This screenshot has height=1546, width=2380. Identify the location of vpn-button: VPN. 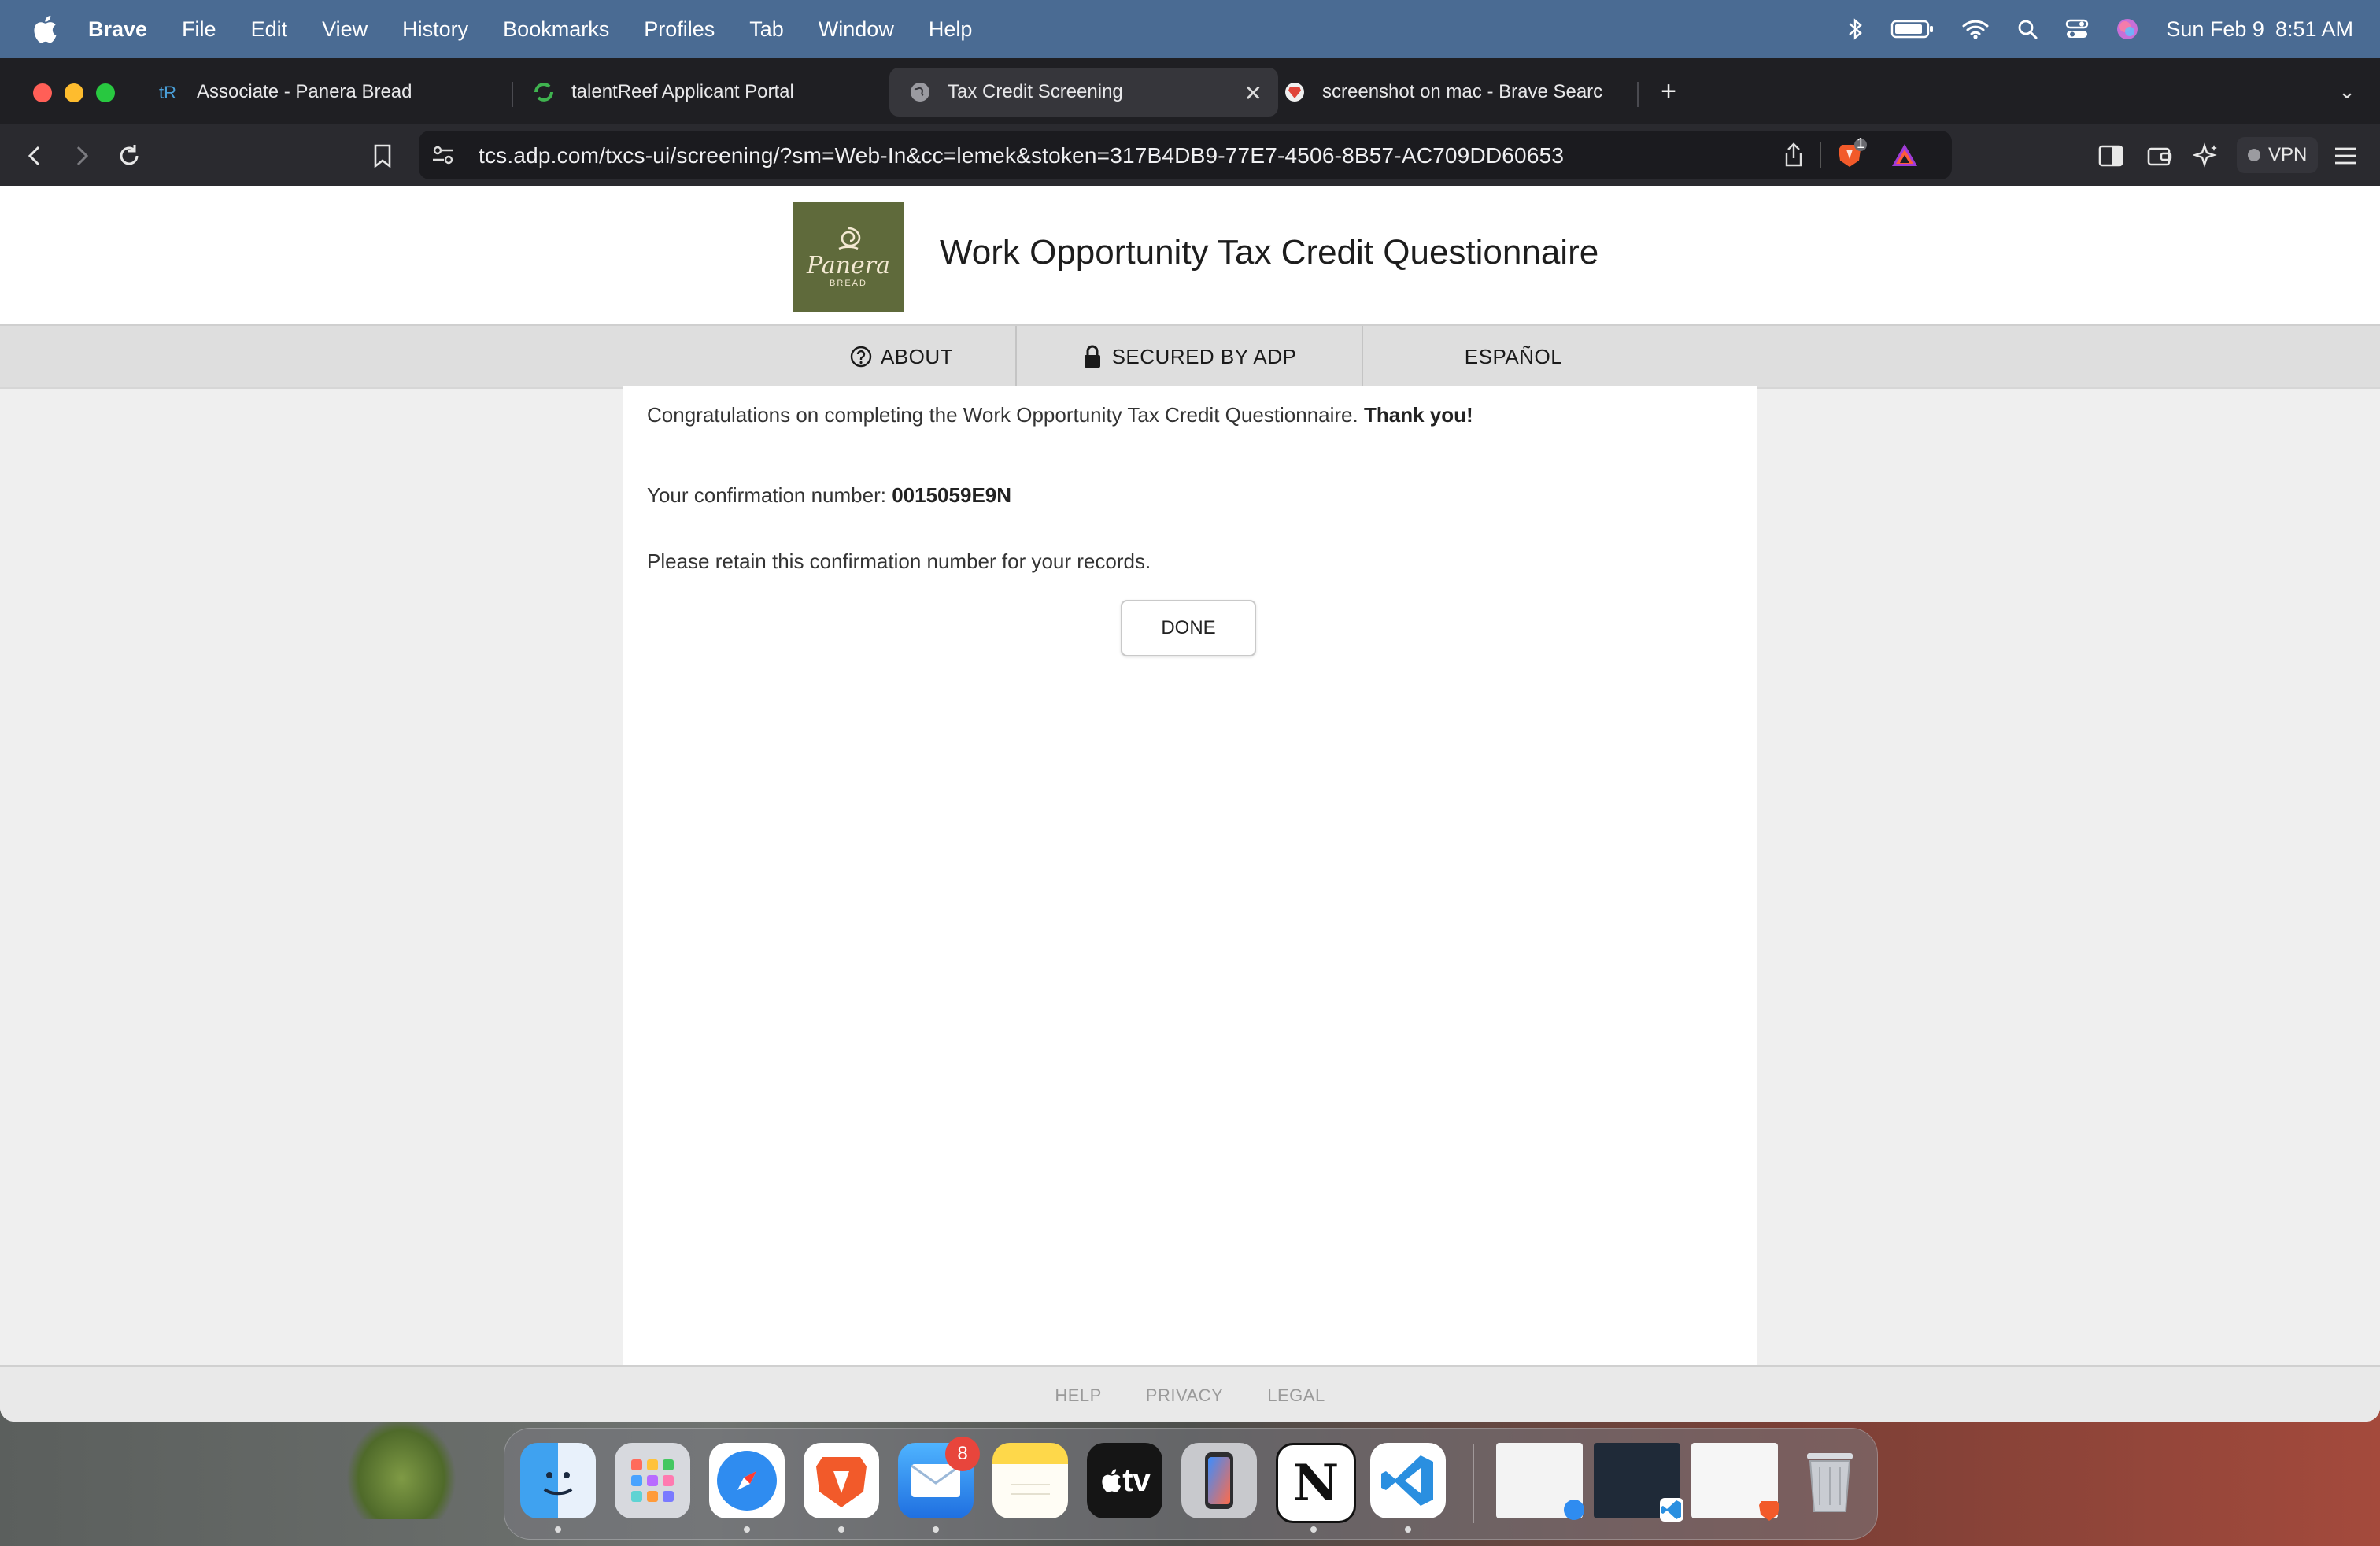
(2278, 155).